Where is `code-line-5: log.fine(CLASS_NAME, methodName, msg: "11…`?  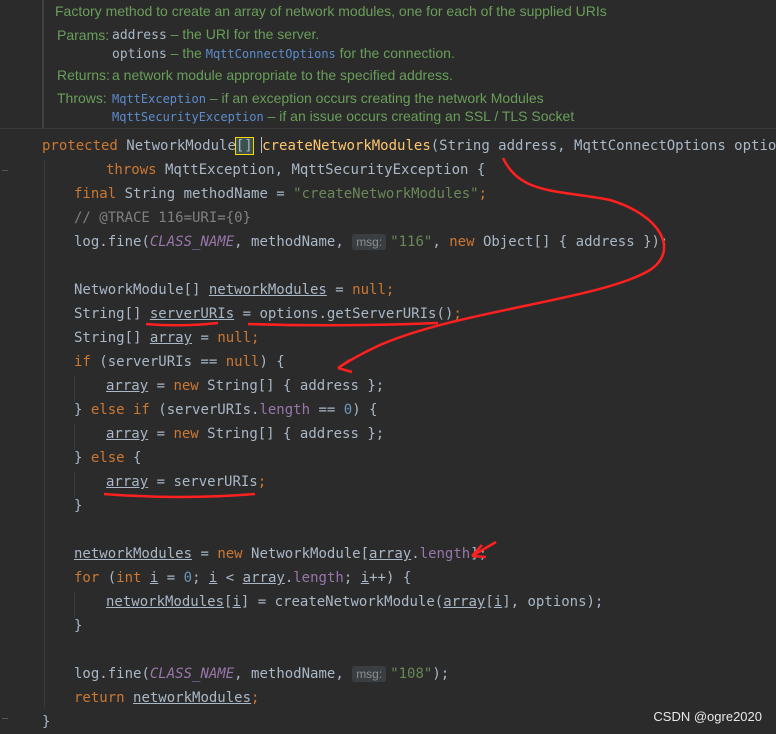
code-line-5: log.fine(CLASS_NAME, methodName, msg: "11… is located at coordinates (371, 242).